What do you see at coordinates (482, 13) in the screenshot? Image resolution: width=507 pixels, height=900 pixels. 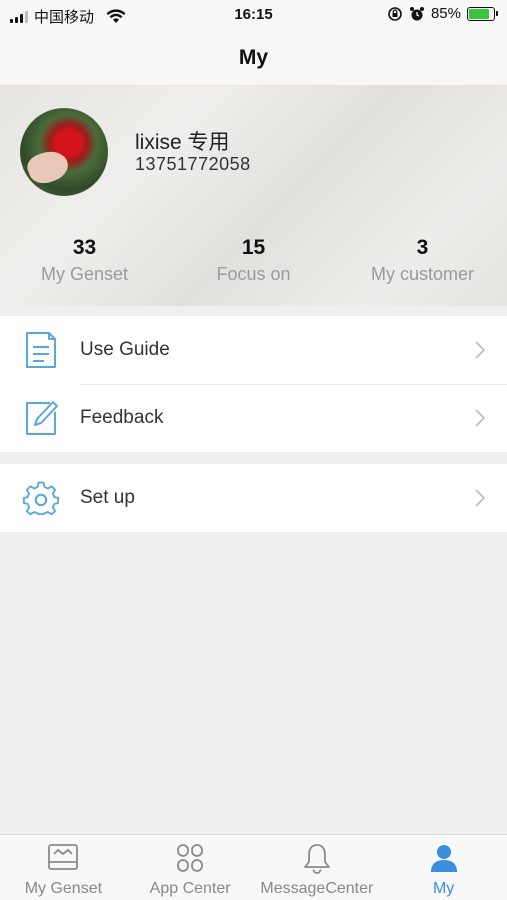 I see `battery-icon` at bounding box center [482, 13].